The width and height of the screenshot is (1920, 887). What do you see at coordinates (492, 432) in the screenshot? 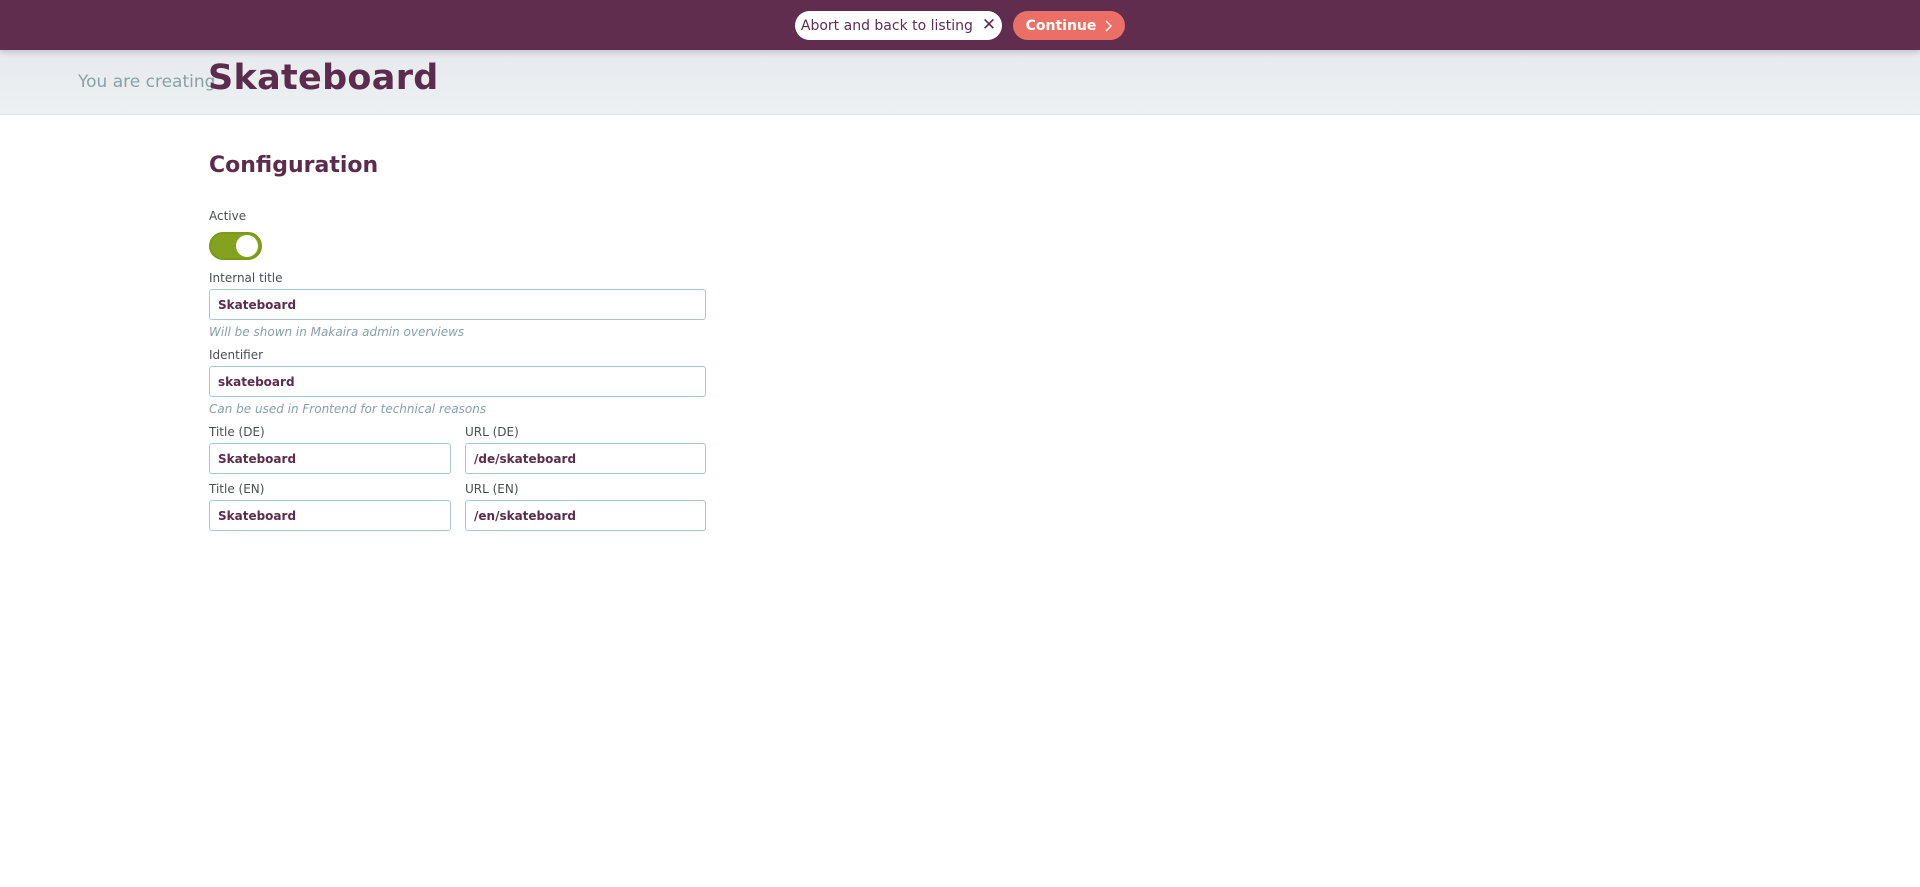
I see `url-de-label: URL (DE)` at bounding box center [492, 432].